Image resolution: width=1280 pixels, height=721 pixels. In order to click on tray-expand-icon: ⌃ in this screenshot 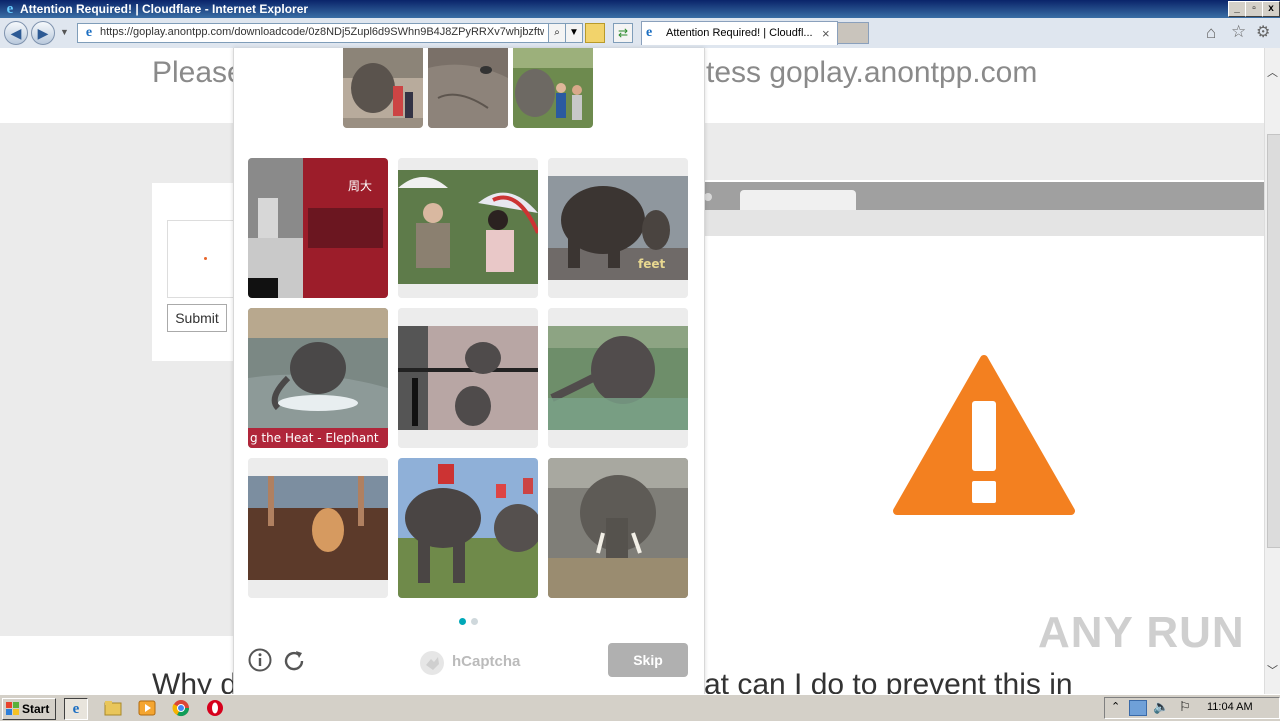, I will do `click(1115, 706)`.